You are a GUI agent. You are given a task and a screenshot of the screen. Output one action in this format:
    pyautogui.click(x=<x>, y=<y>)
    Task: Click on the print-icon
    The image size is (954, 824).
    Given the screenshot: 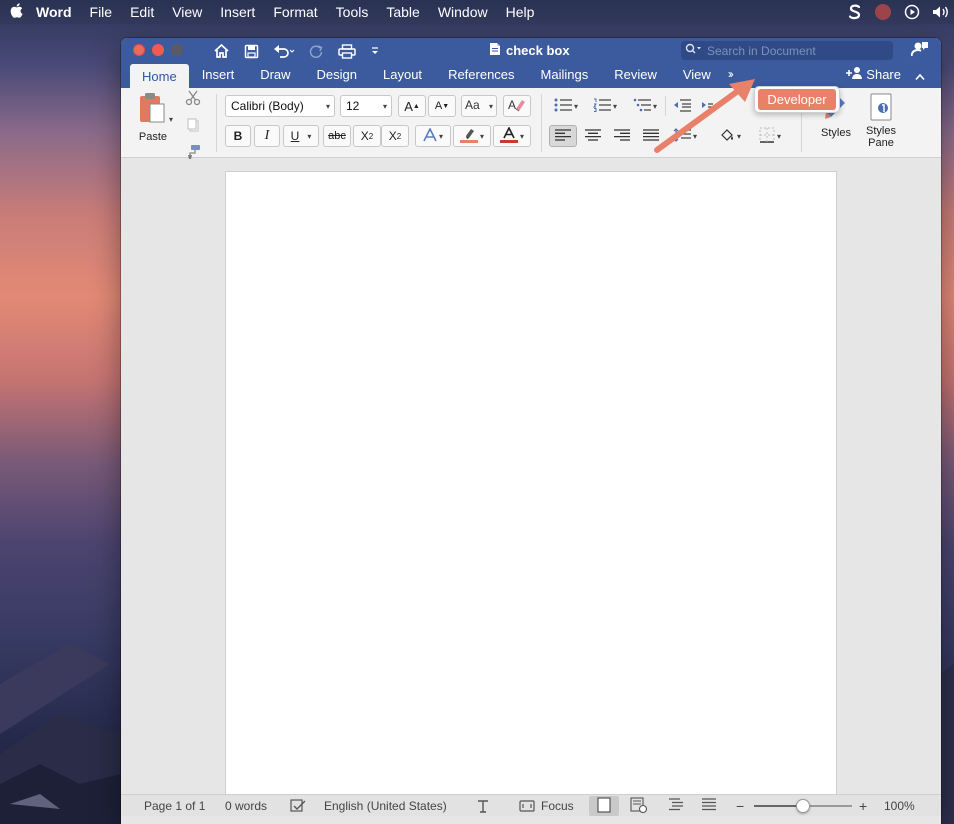 What is the action you would take?
    pyautogui.click(x=347, y=51)
    